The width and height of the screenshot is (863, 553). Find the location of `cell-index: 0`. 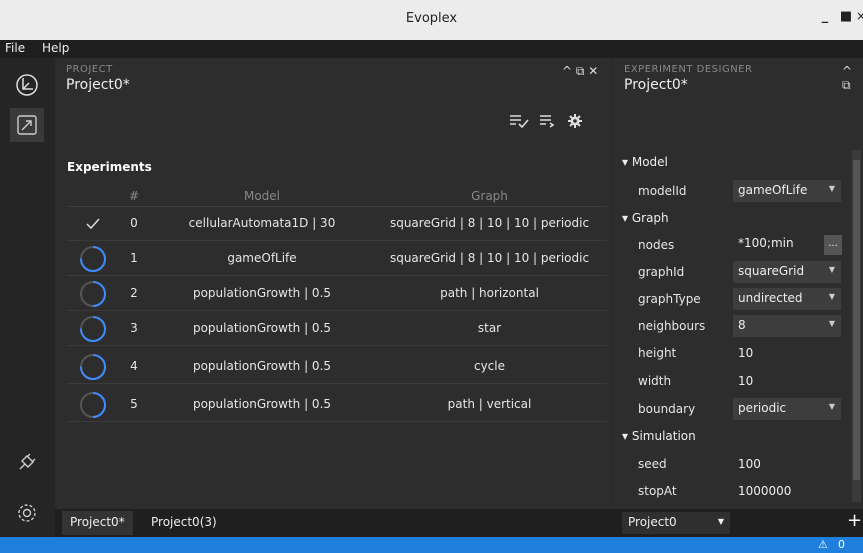

cell-index: 0 is located at coordinates (134, 223).